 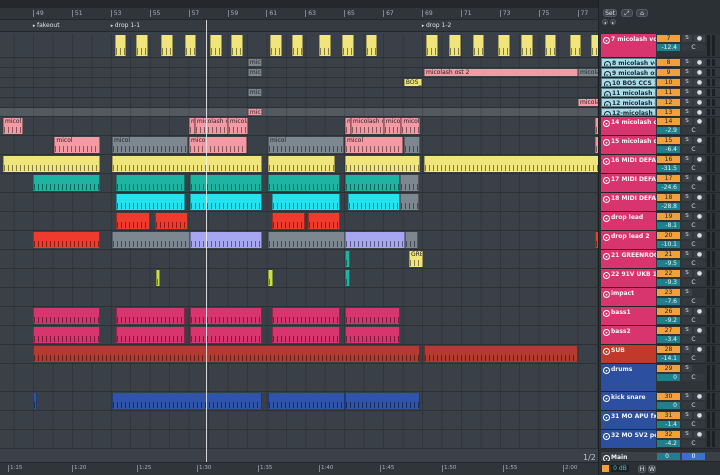 What do you see at coordinates (628, 145) in the screenshot?
I see `track-name-cell: ▾15 micolash ost` at bounding box center [628, 145].